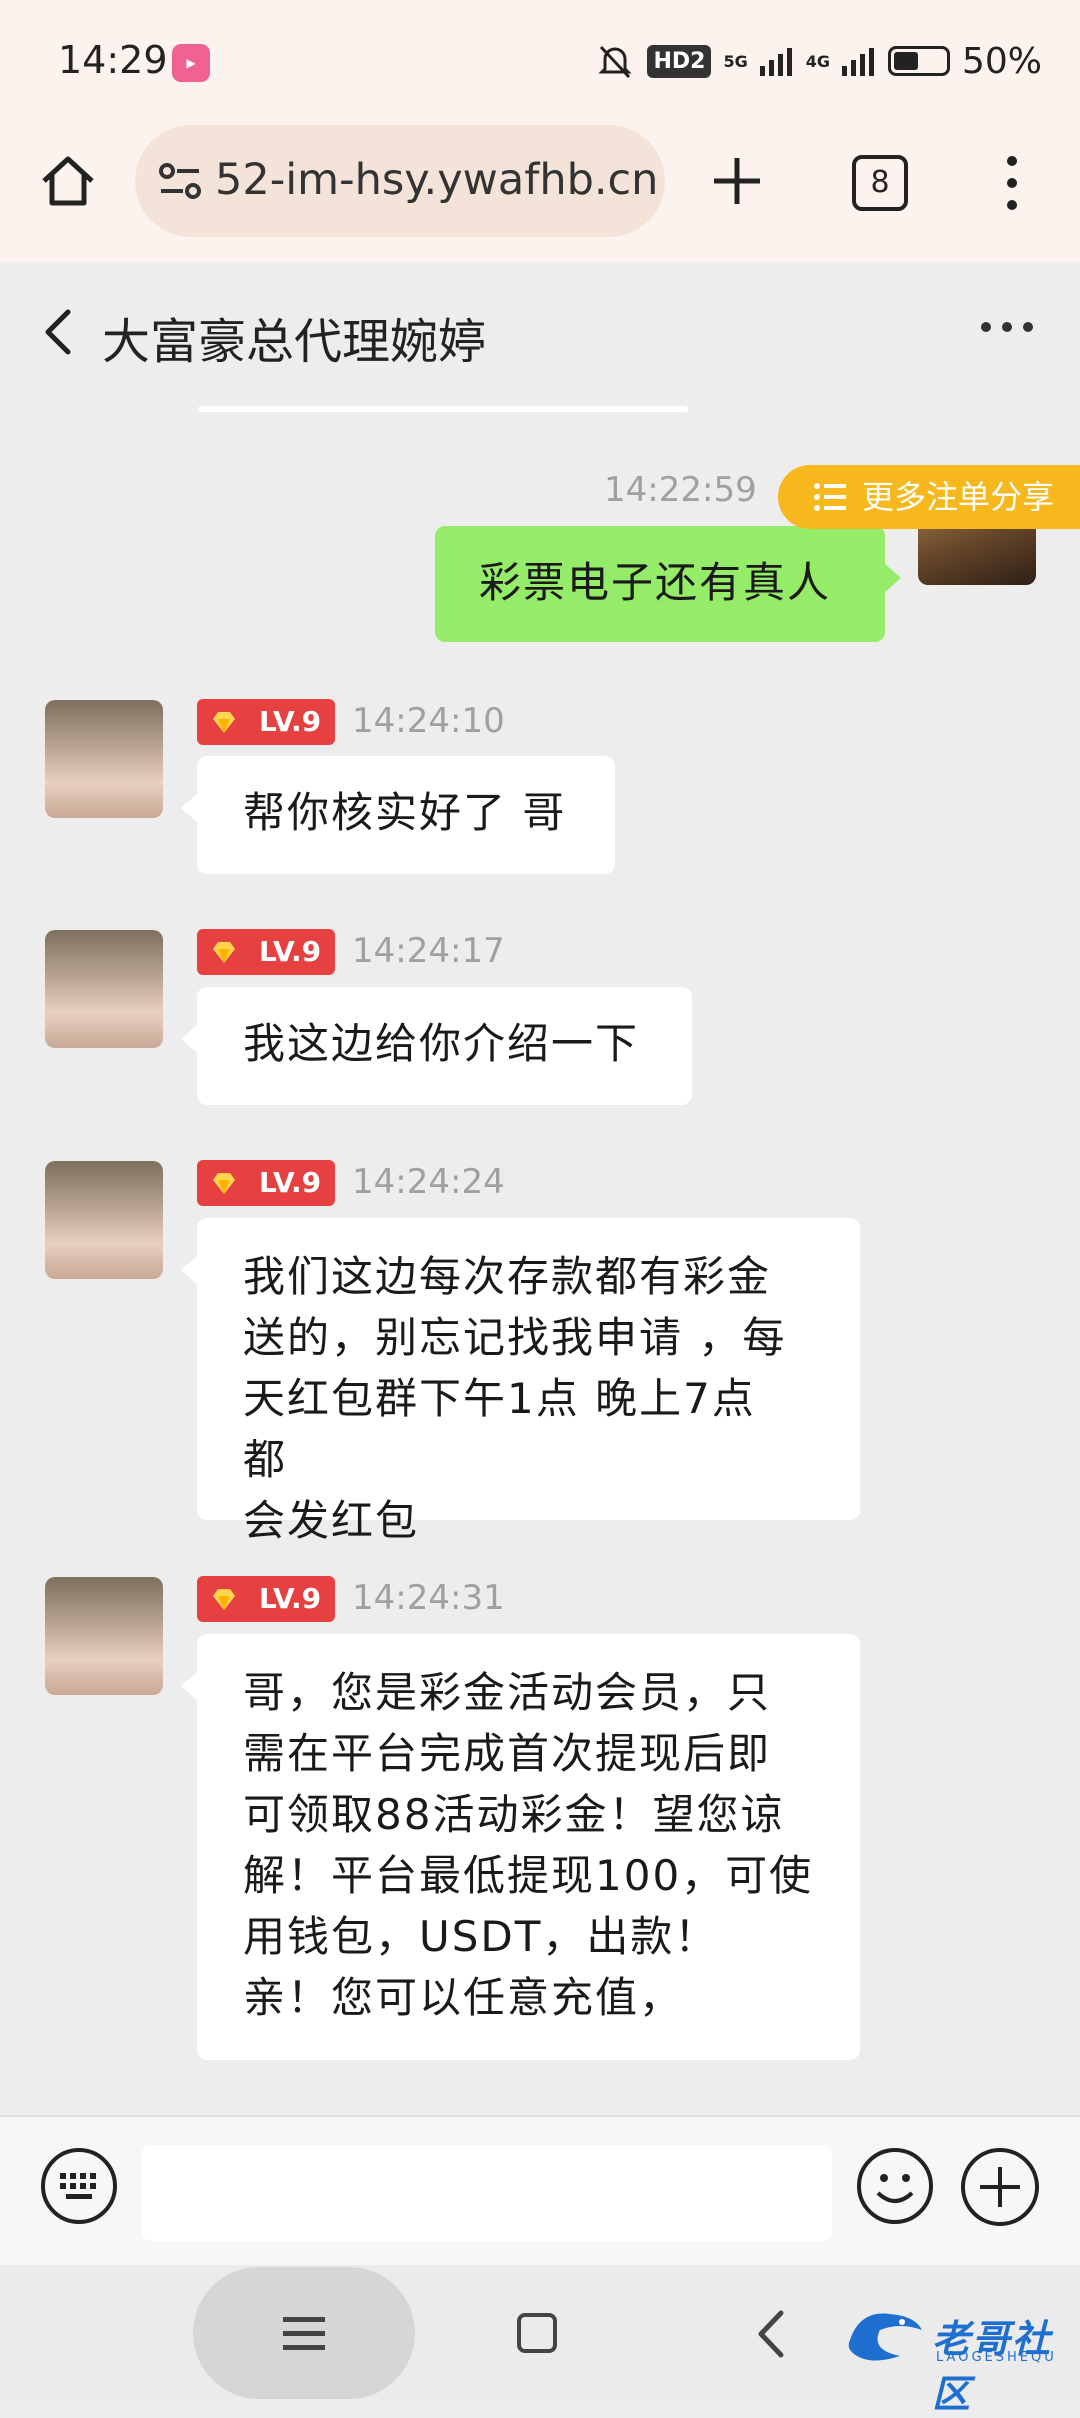  I want to click on message-text: 彩票电子还有真人, so click(655, 582).